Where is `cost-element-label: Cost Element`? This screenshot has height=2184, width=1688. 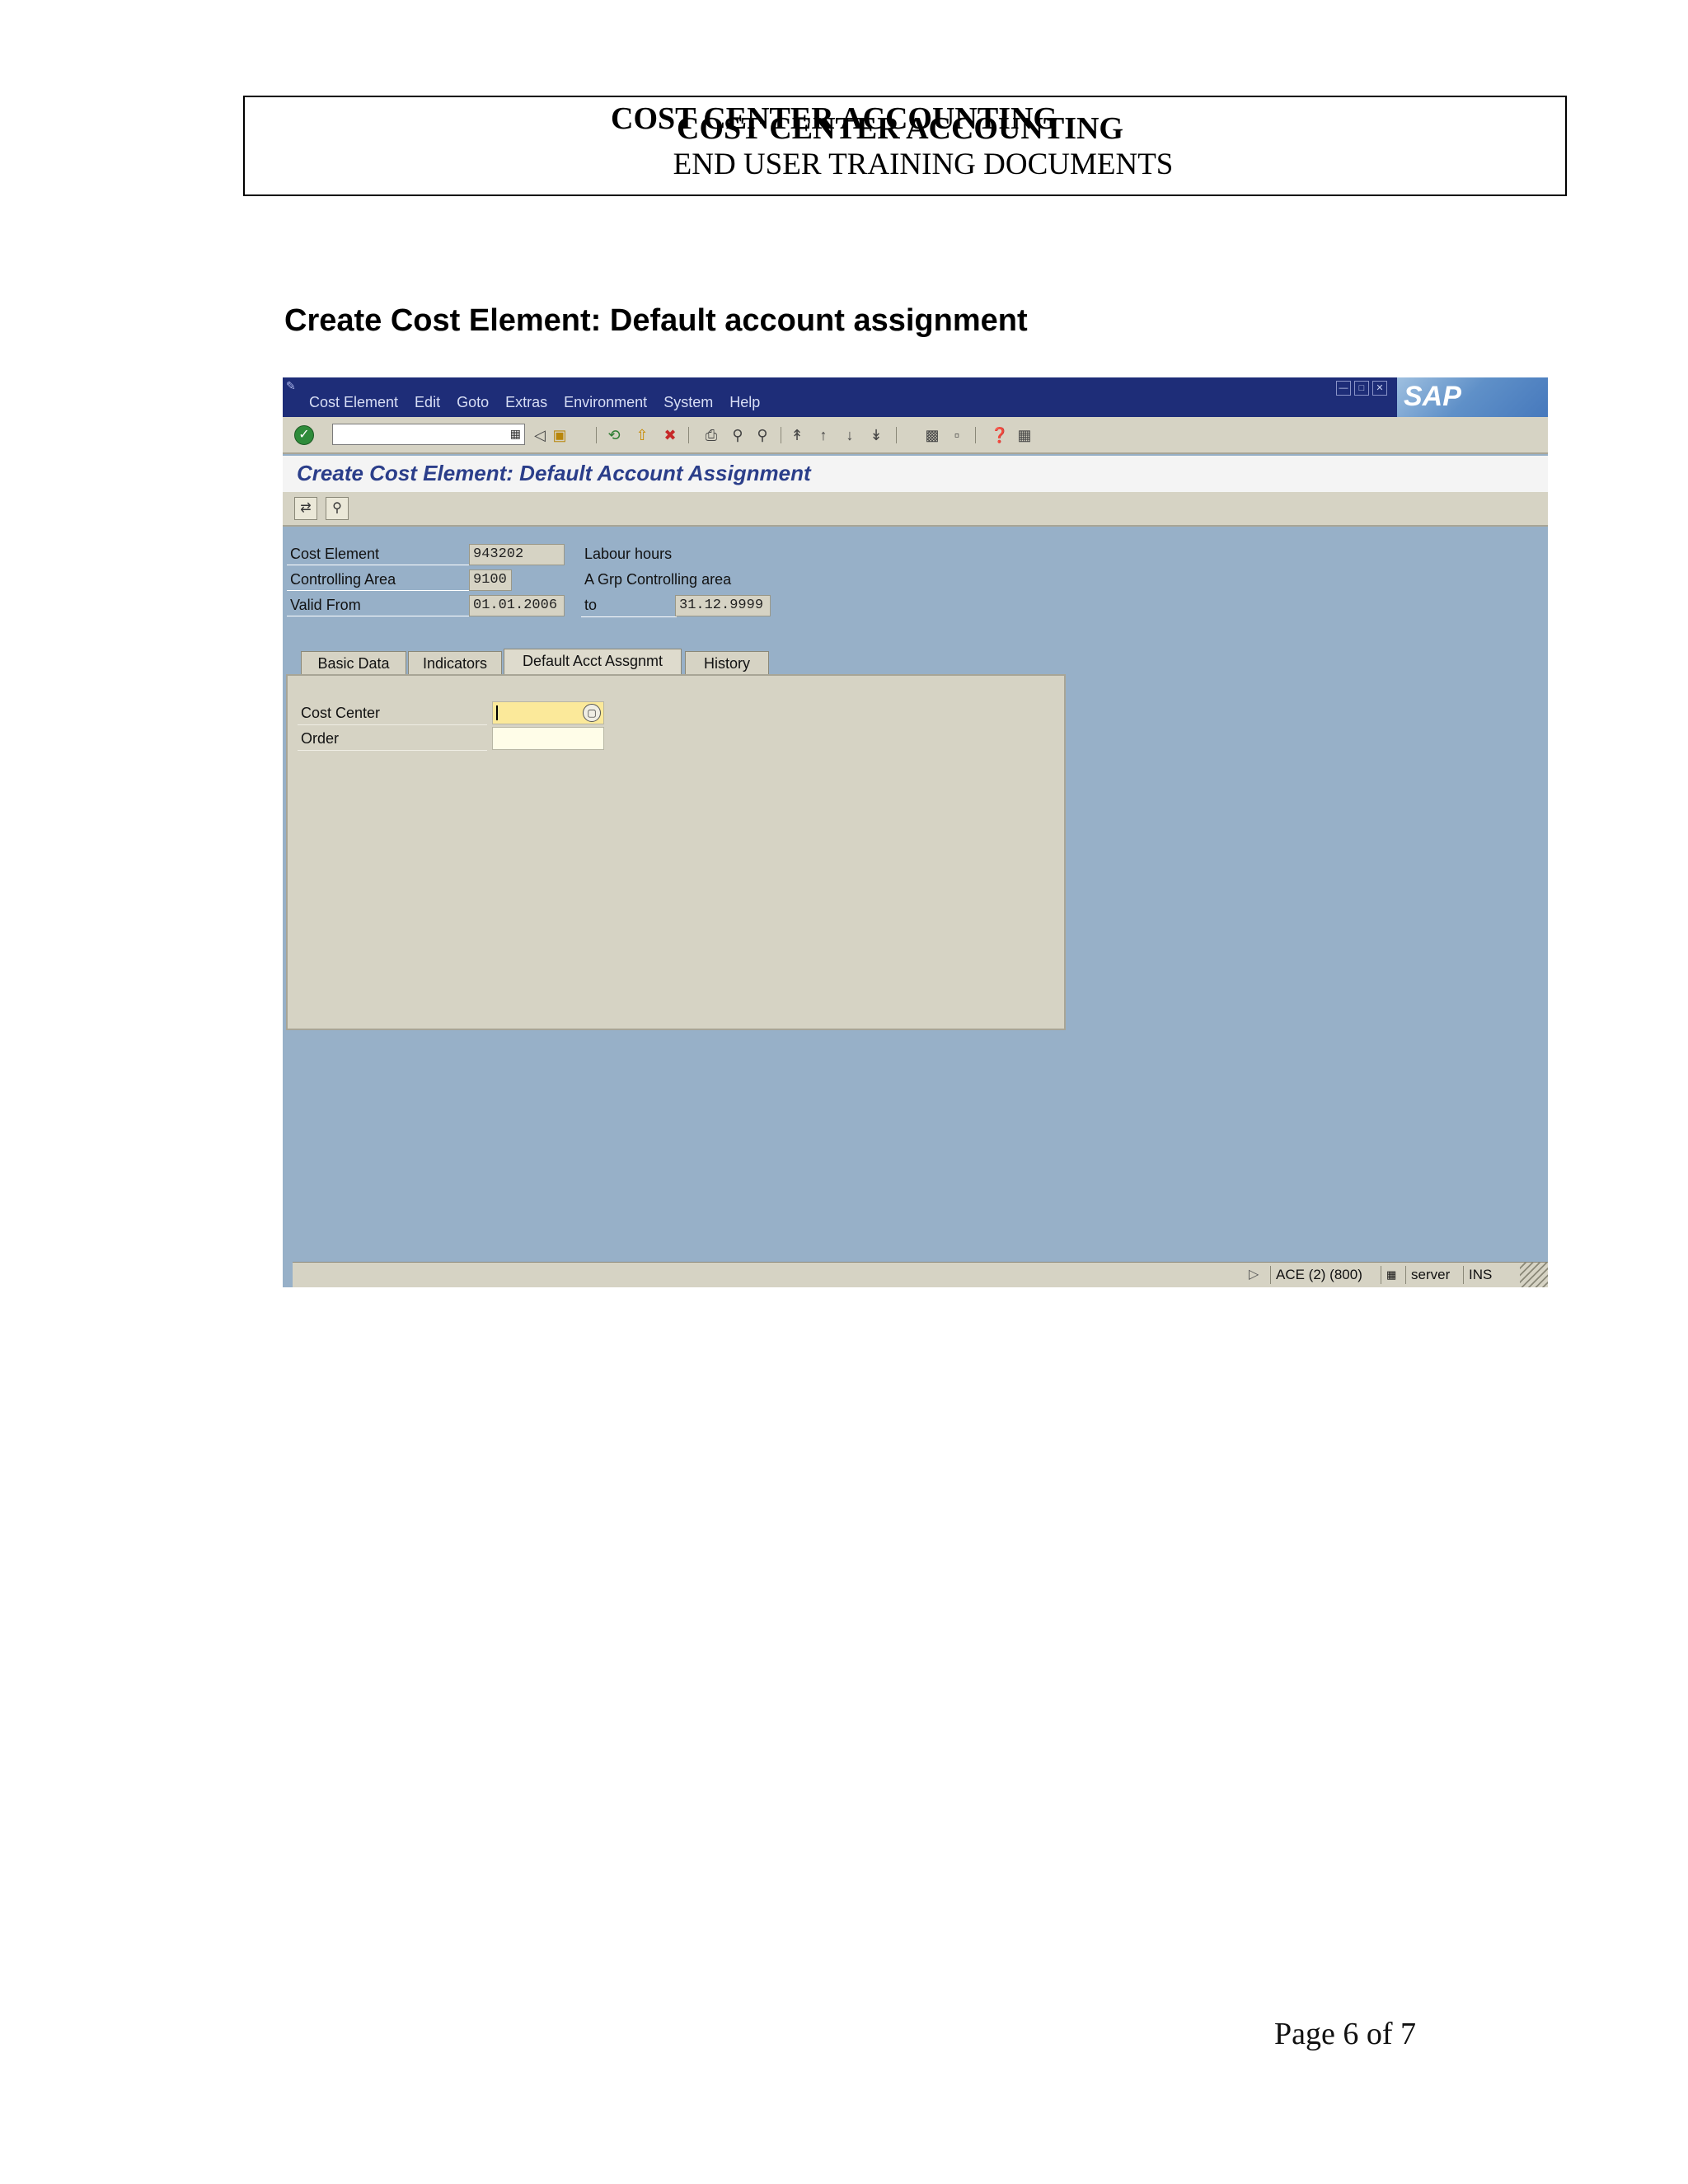
cost-element-label: Cost Element is located at coordinates (379, 554).